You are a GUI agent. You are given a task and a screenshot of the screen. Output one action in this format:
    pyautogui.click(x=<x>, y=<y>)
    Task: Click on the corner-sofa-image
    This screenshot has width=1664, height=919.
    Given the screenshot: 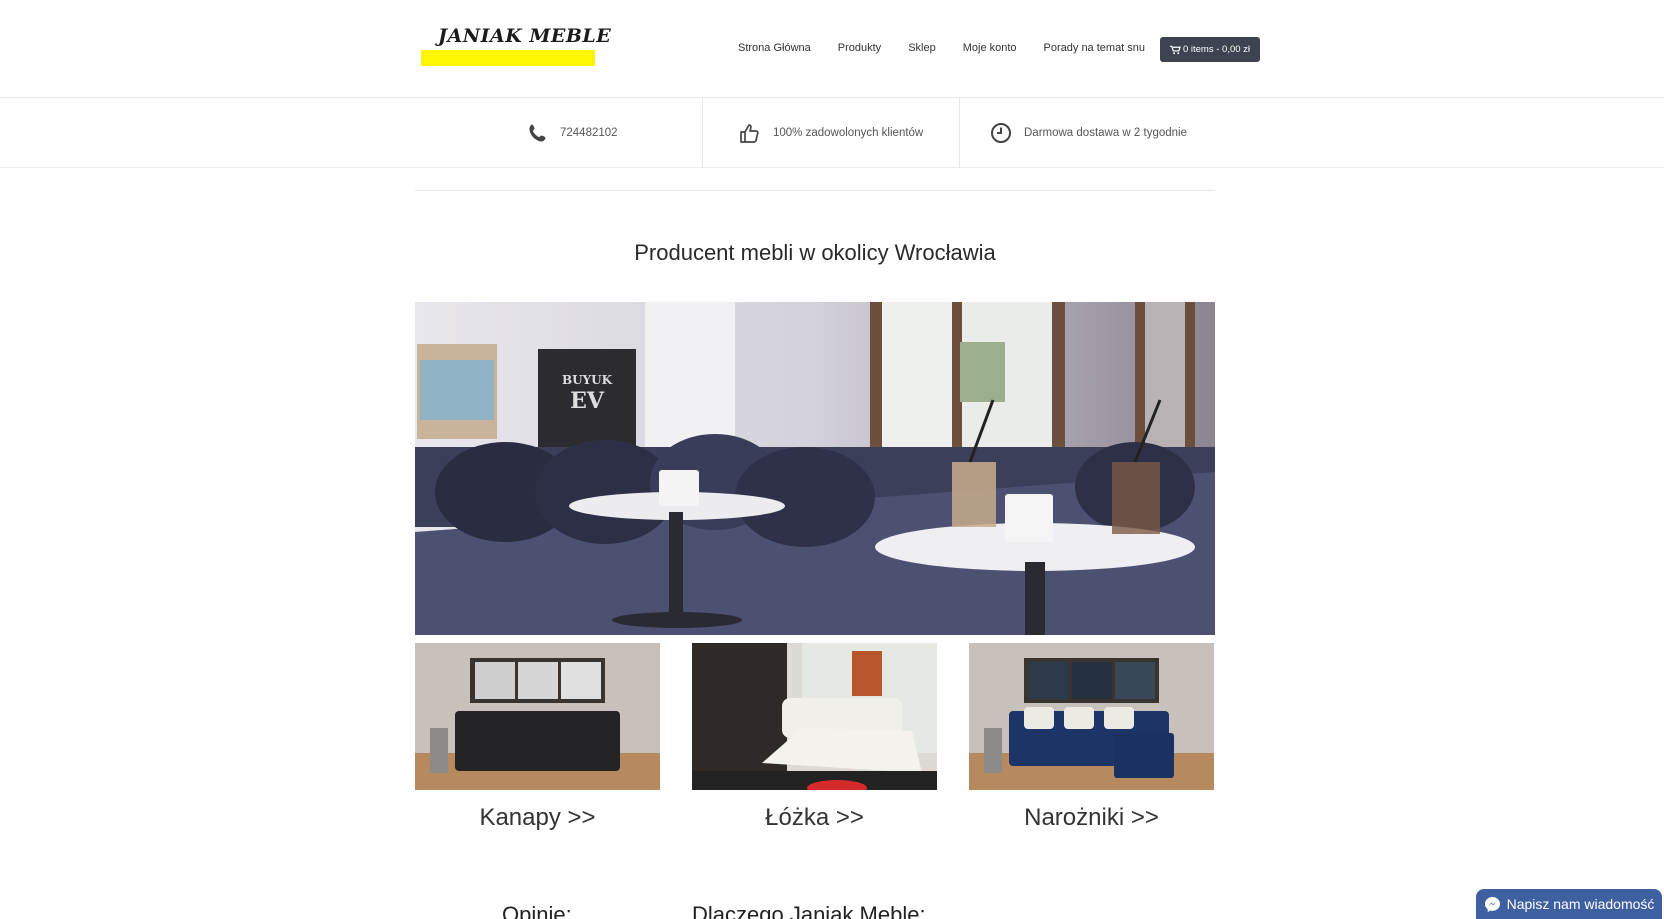 What is the action you would take?
    pyautogui.click(x=1091, y=716)
    